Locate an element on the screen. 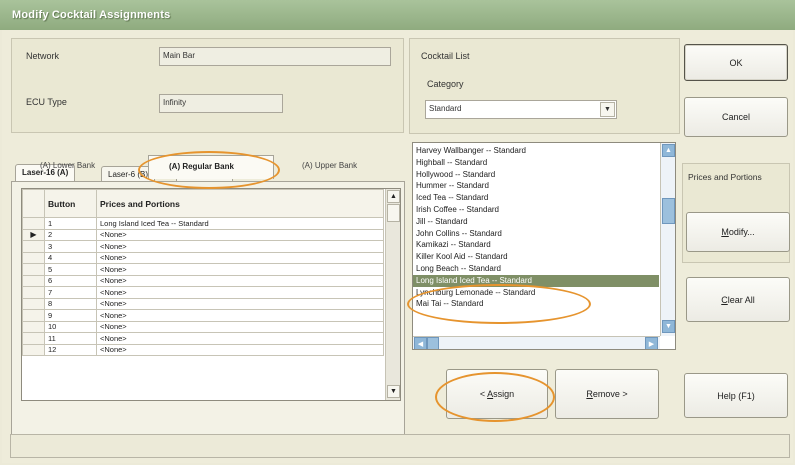 The width and height of the screenshot is (795, 465). list-item: Lynchburg Lemonade -- Standard is located at coordinates (536, 293).